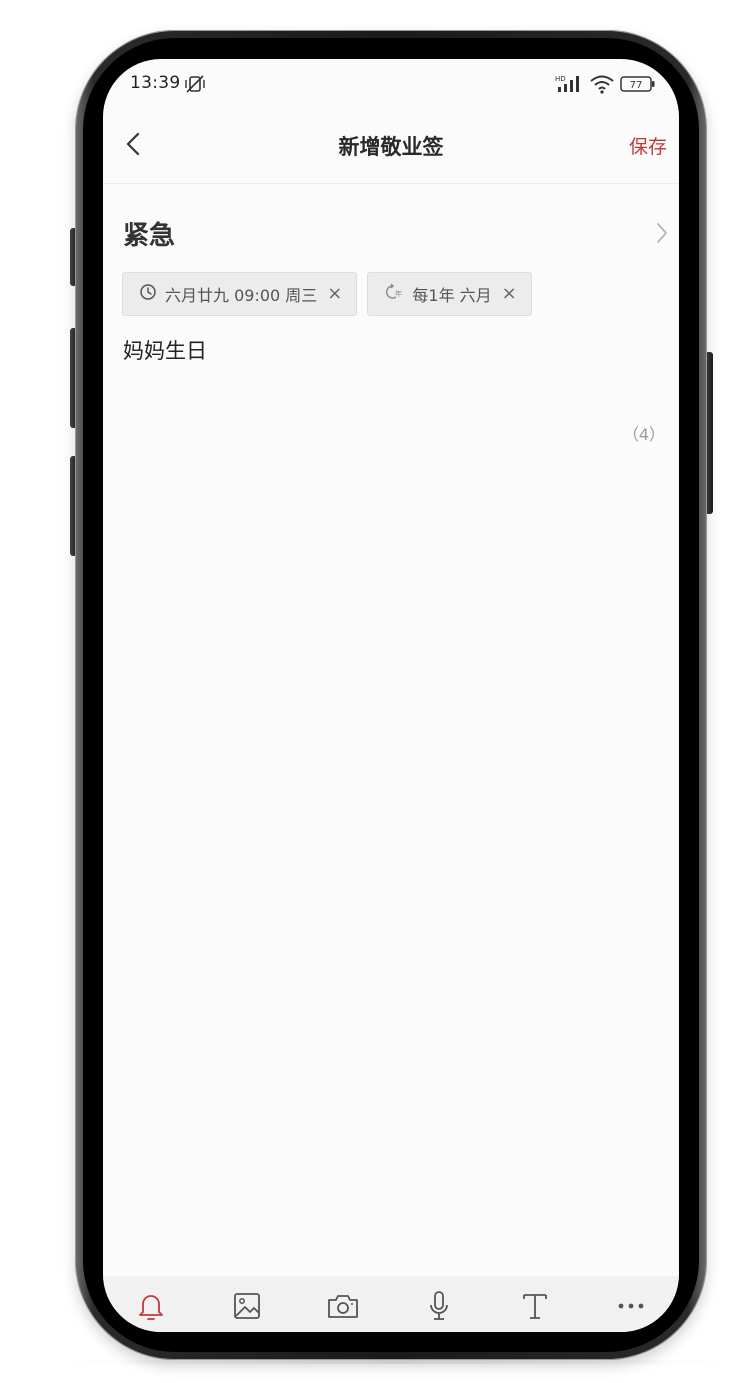 This screenshot has height=1383, width=754. Describe the element at coordinates (391, 85) in the screenshot. I see `status-bar: 13:39 HD 77` at that location.